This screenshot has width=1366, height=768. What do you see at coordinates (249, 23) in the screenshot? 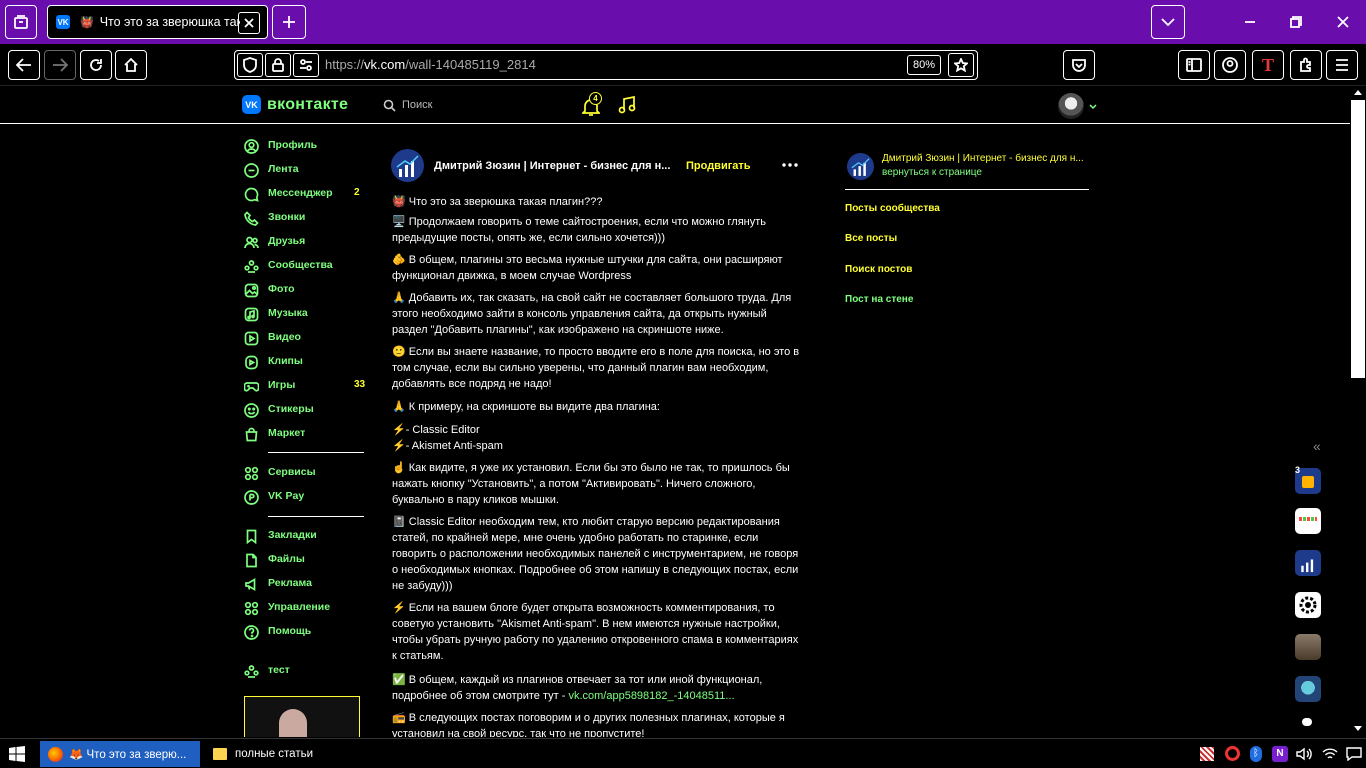
I see `tab-close-button` at bounding box center [249, 23].